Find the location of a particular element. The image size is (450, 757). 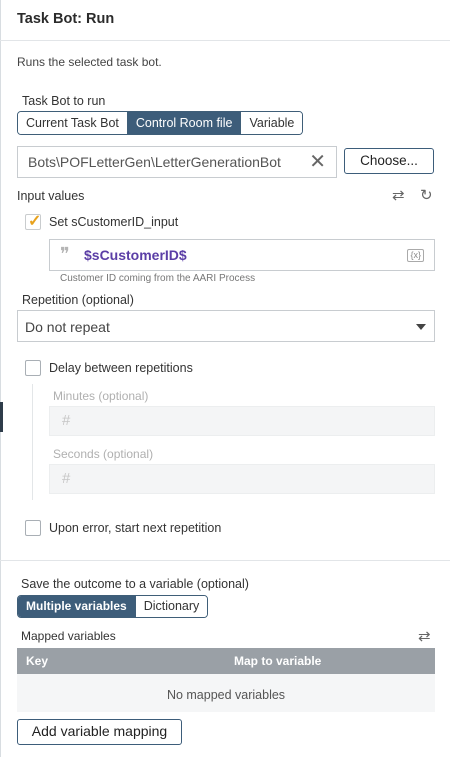

variable-picker-icon: {x} is located at coordinates (415, 255).